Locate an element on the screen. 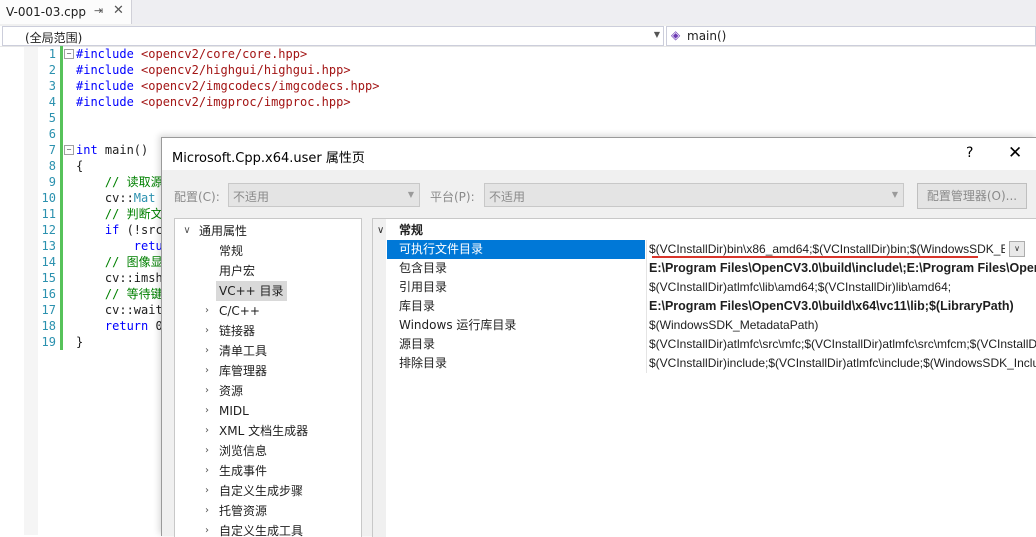 The width and height of the screenshot is (1036, 537). platform-dropdown: 不适用 ▼ is located at coordinates (694, 195).